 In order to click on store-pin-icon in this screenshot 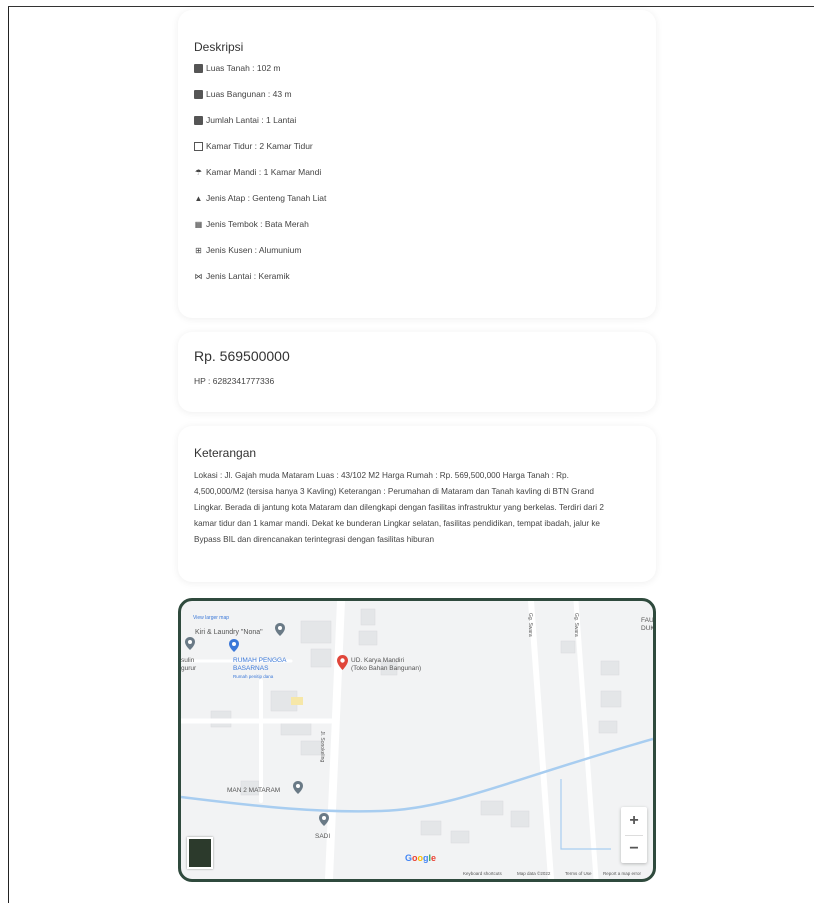, I will do `click(342, 662)`.